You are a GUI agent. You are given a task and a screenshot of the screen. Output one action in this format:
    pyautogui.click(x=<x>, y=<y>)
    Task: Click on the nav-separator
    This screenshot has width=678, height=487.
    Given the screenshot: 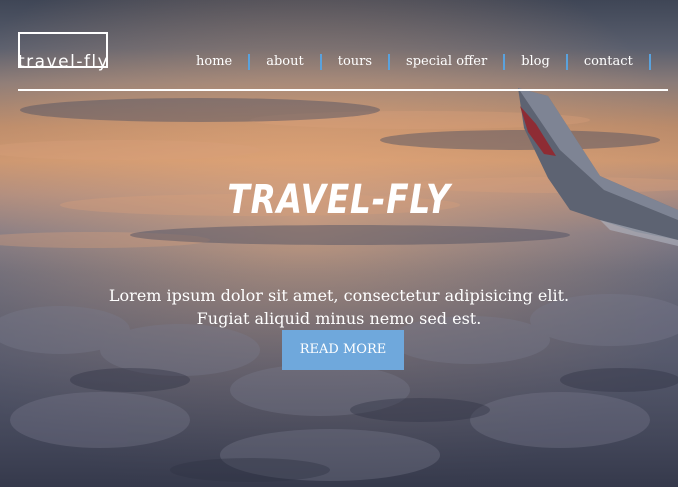 What is the action you would take?
    pyautogui.click(x=649, y=62)
    